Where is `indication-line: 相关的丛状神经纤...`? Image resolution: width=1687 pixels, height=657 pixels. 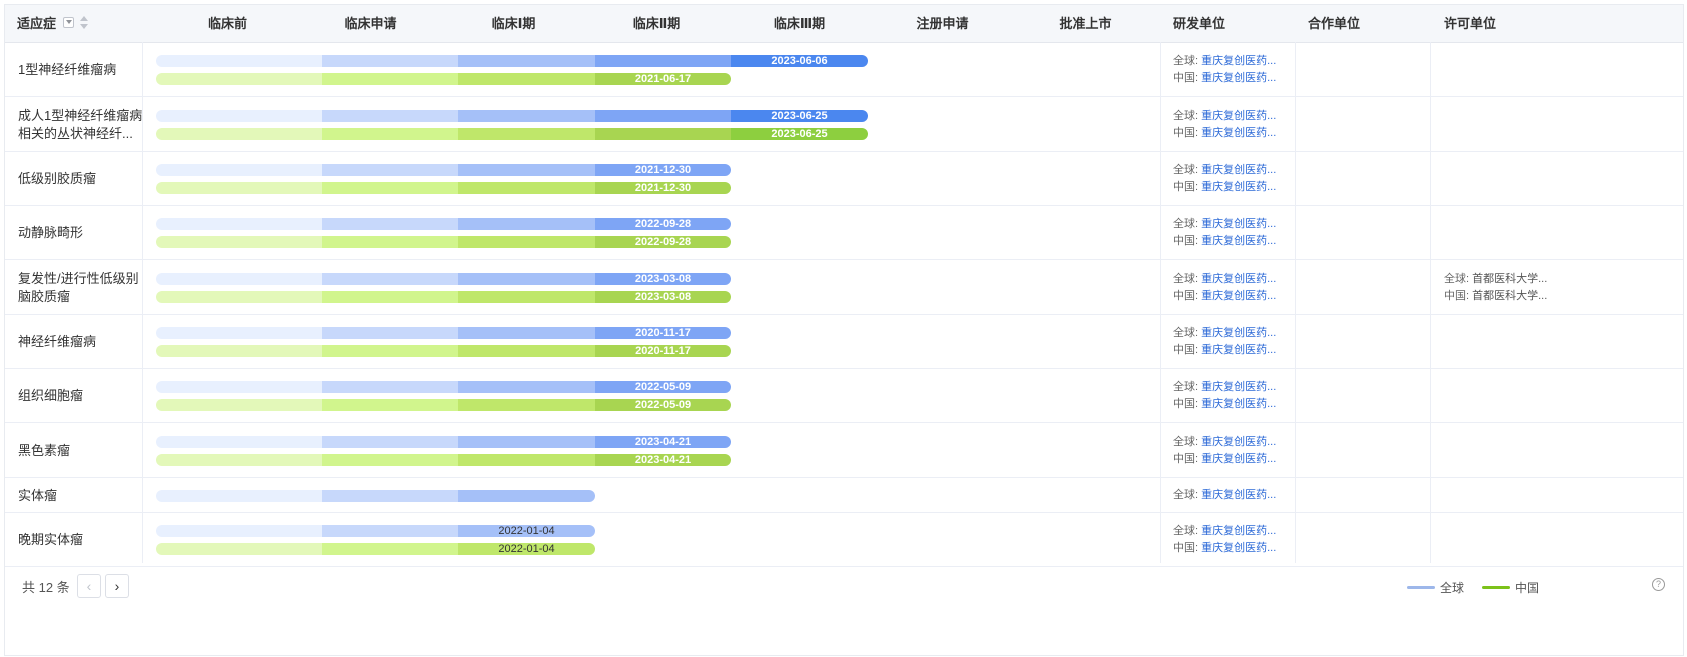
indication-line: 相关的丛状神经纤... is located at coordinates (75, 133).